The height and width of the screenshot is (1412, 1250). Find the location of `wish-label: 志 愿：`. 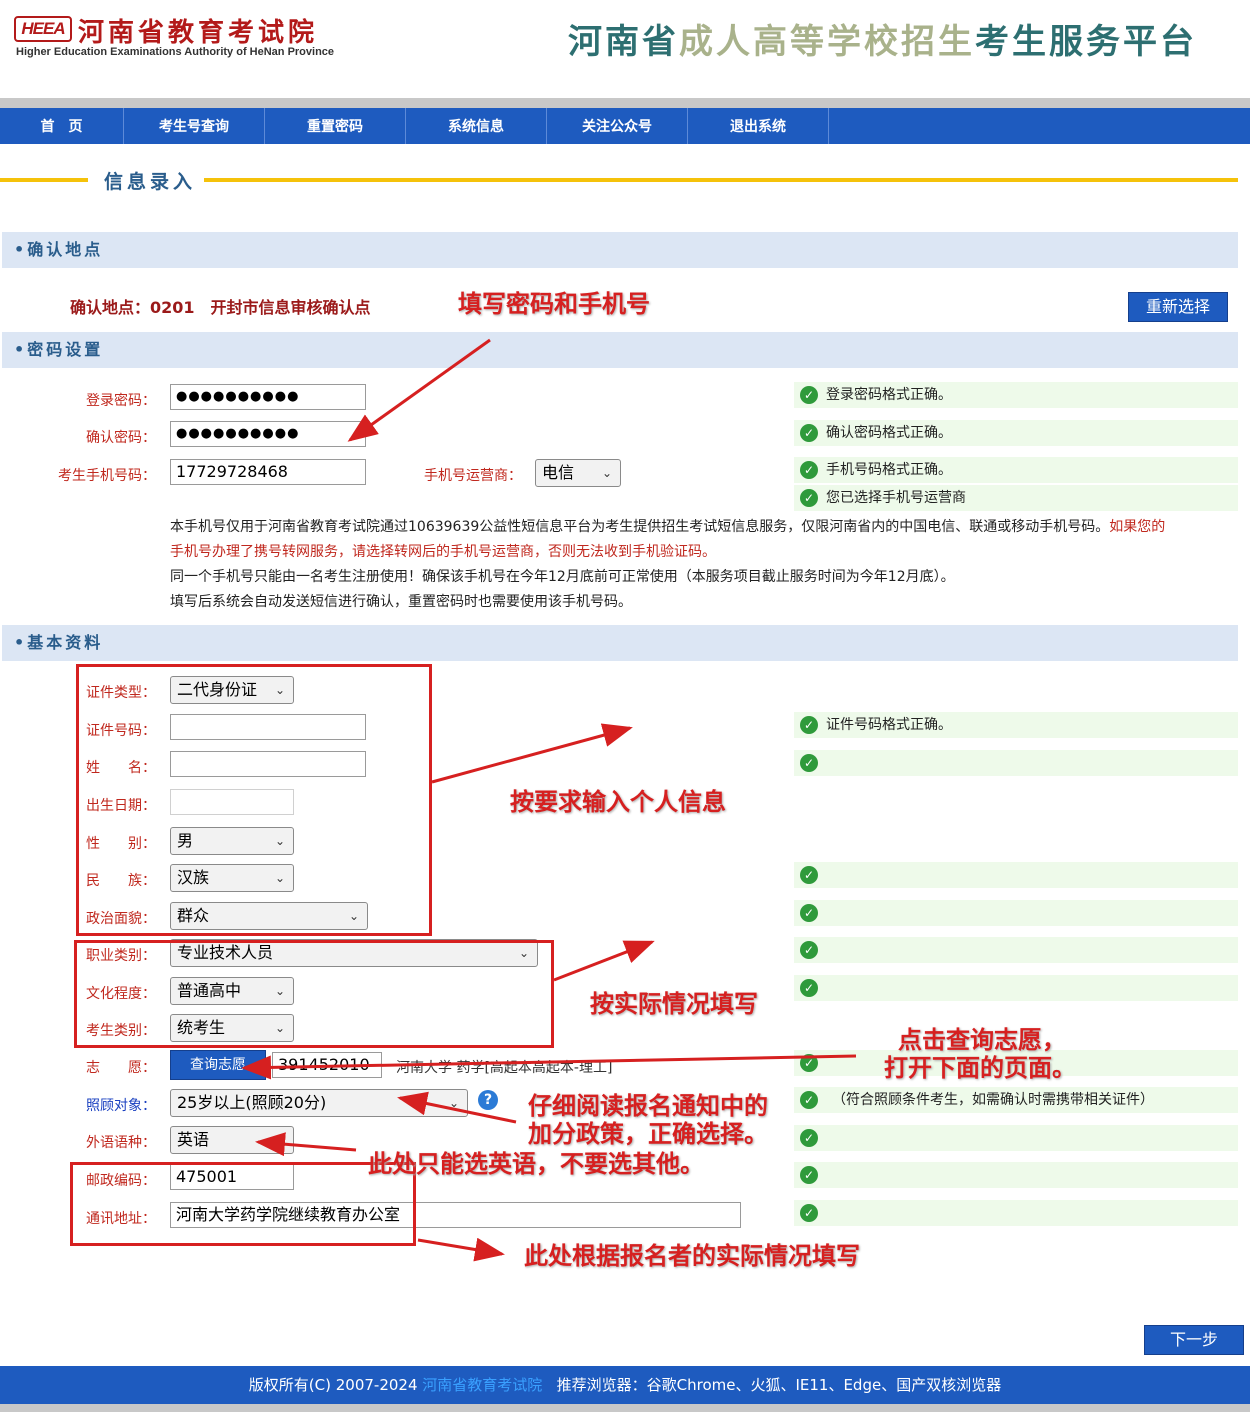

wish-label: 志 愿： is located at coordinates (121, 1068).